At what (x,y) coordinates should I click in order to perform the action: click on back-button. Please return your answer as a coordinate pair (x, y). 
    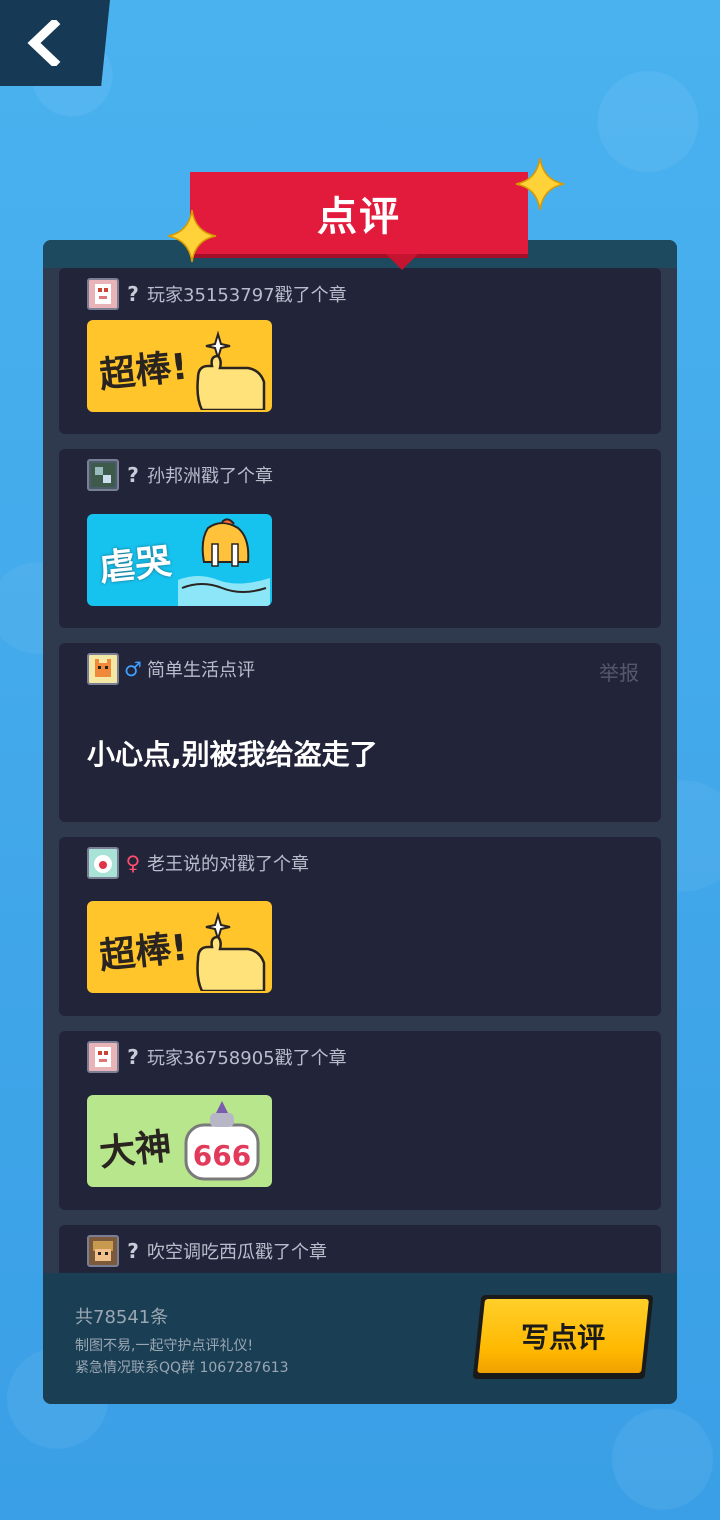
    Looking at the image, I should click on (55, 43).